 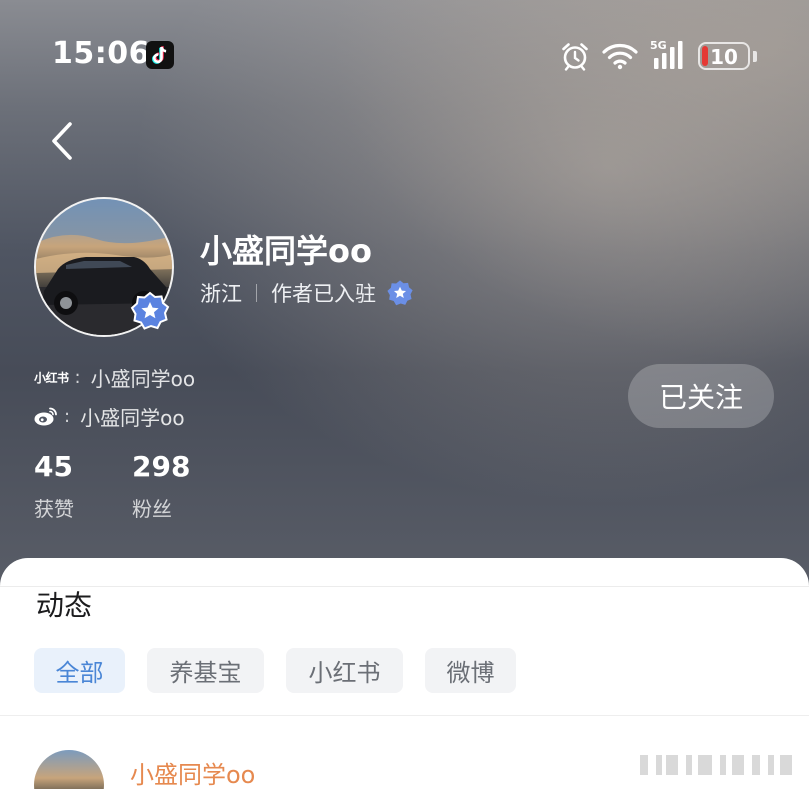 I want to click on social-row-weibo: : 小盛同学oo, so click(x=109, y=416).